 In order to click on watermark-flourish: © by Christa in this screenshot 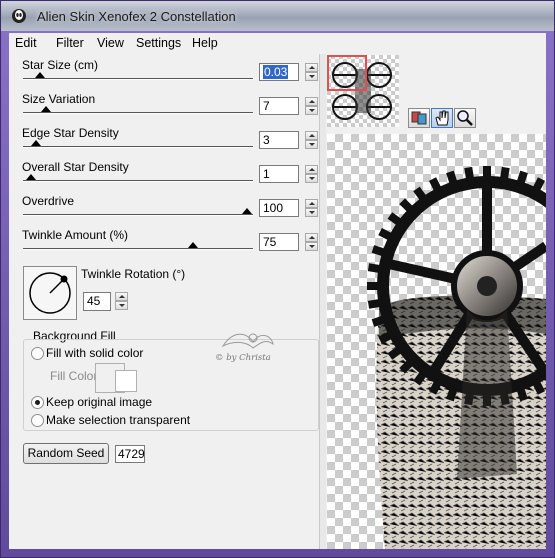, I will do `click(244, 348)`.